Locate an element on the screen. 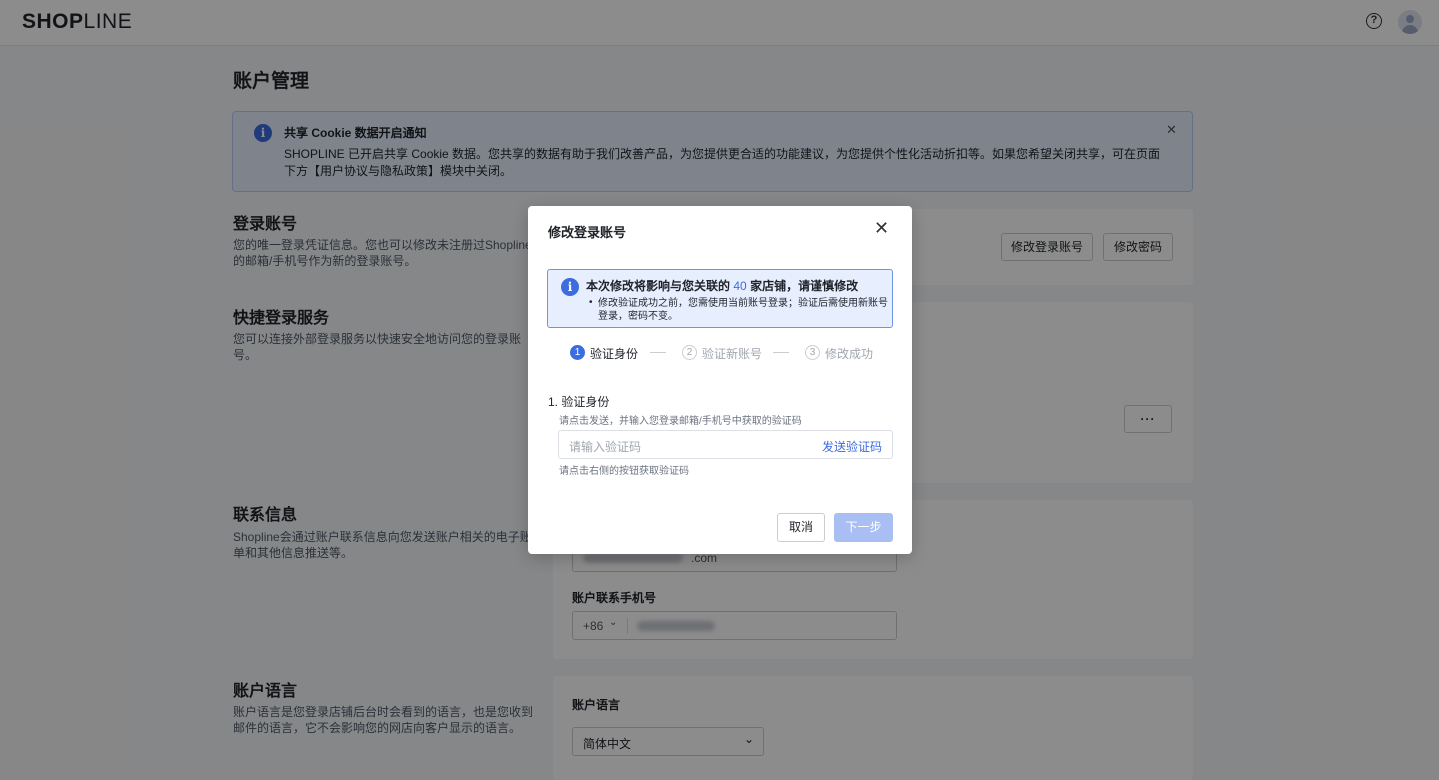 This screenshot has width=1439, height=780. affected-store-count: 40 is located at coordinates (740, 286).